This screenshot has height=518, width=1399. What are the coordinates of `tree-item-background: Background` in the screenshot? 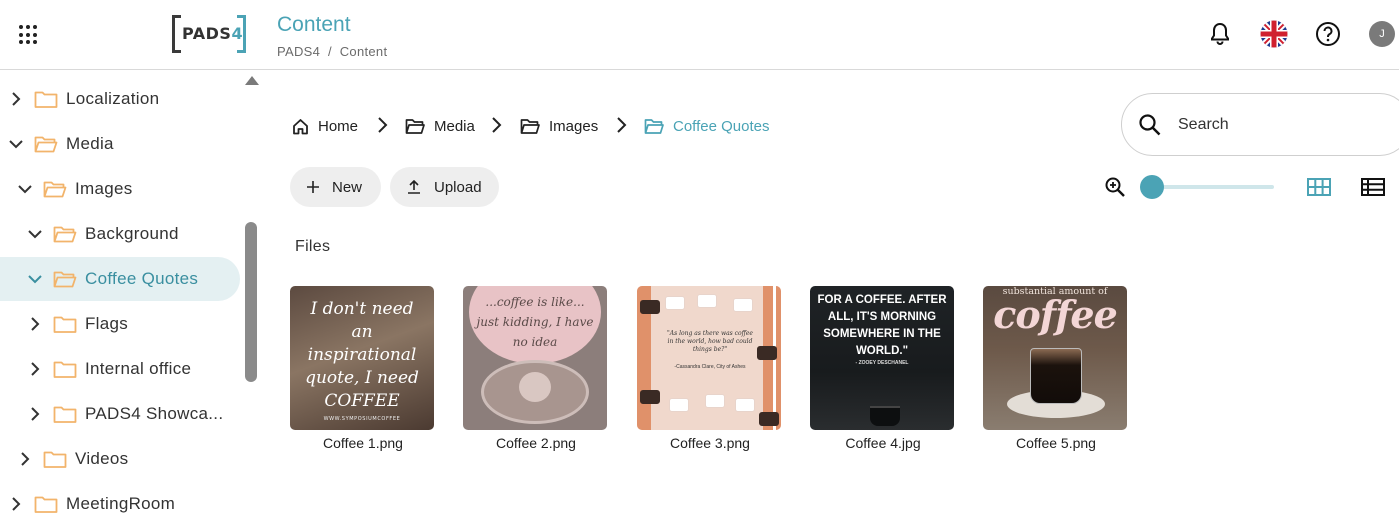 It's located at (120, 234).